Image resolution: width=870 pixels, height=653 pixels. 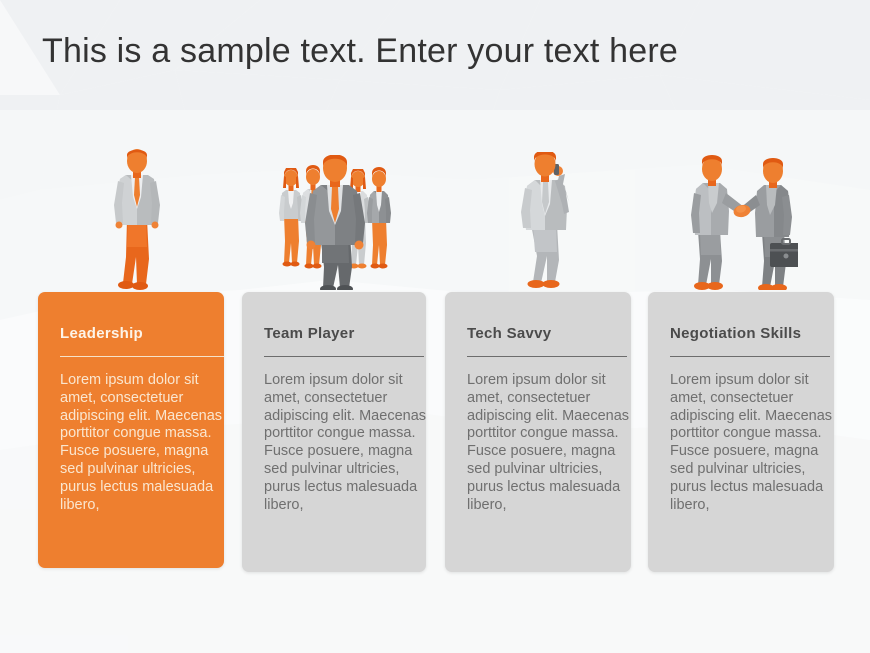 I want to click on card-title: Negotiation Skills, so click(x=736, y=333).